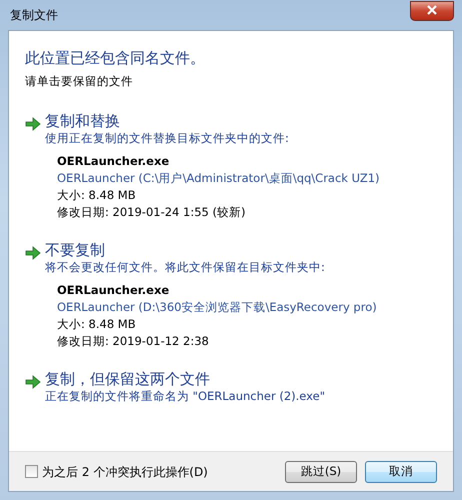  I want to click on dialog-button: 取消, so click(401, 471).